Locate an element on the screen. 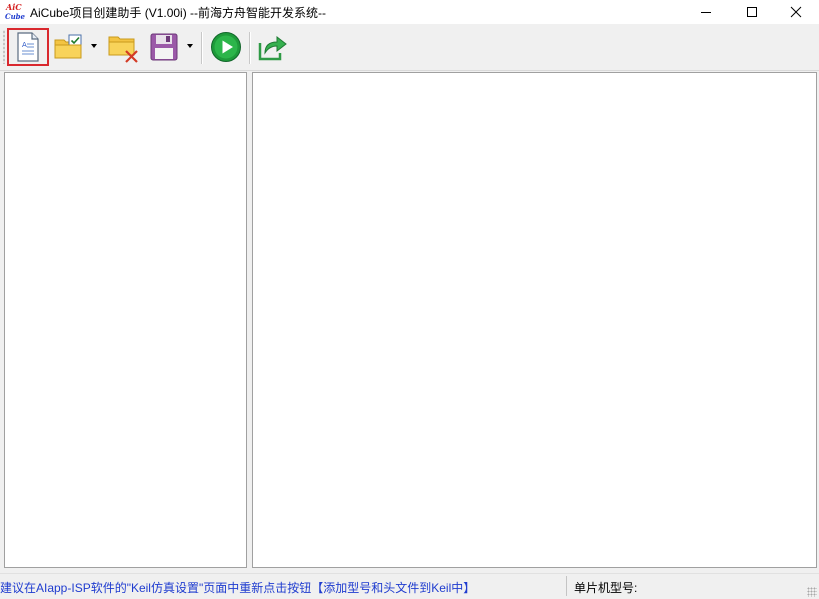 Image resolution: width=819 pixels, height=599 pixels. export-button is located at coordinates (272, 47).